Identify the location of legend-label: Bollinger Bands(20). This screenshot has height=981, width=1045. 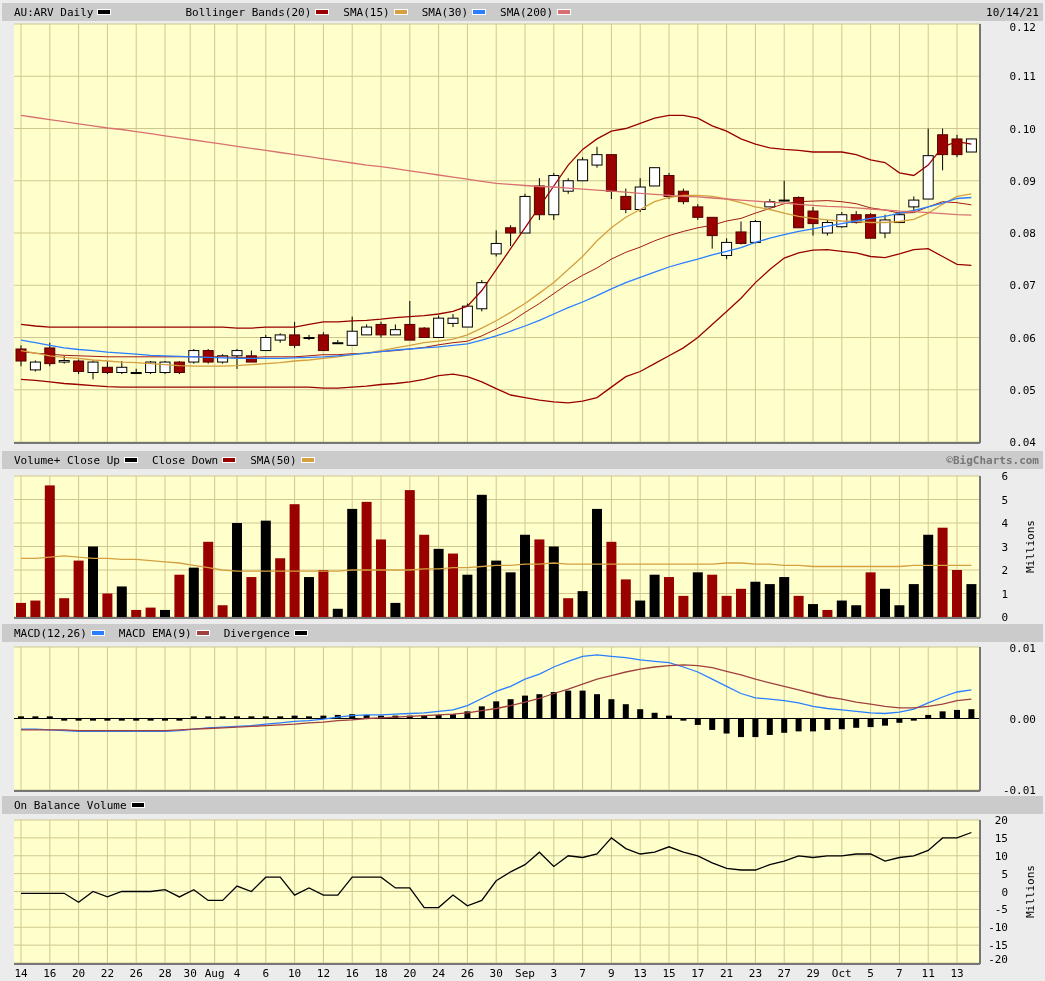
(248, 12).